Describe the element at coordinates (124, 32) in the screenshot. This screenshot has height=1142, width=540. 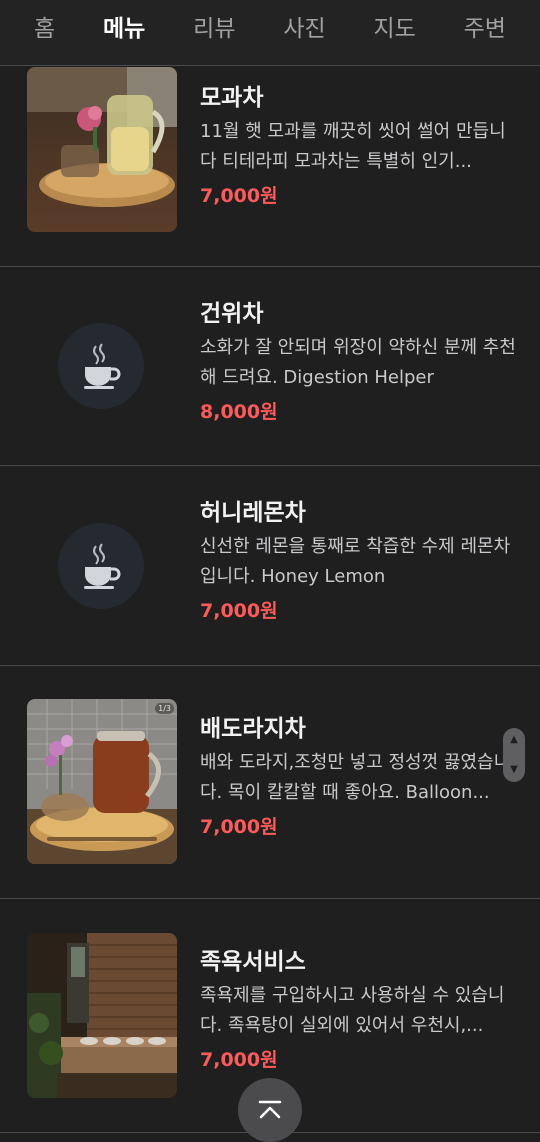
I see `tab-menu: 메뉴` at that location.